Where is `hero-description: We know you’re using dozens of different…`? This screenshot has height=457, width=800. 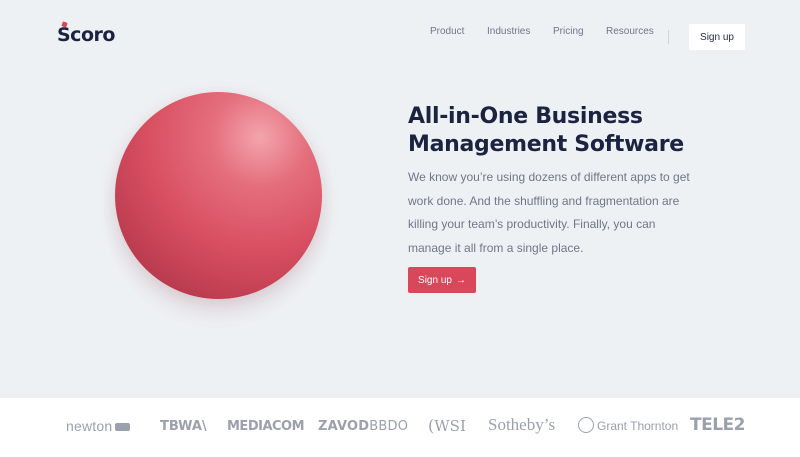
hero-description: We know you’re using dozens of different… is located at coordinates (549, 212).